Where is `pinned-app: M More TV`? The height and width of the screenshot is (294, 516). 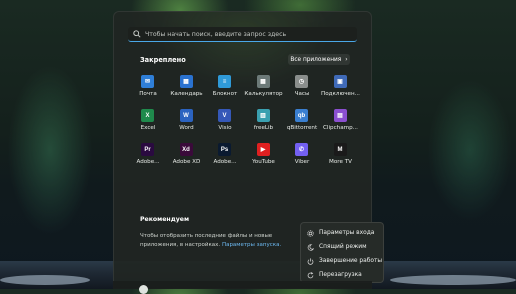
pinned-app: M More TV is located at coordinates (341, 155).